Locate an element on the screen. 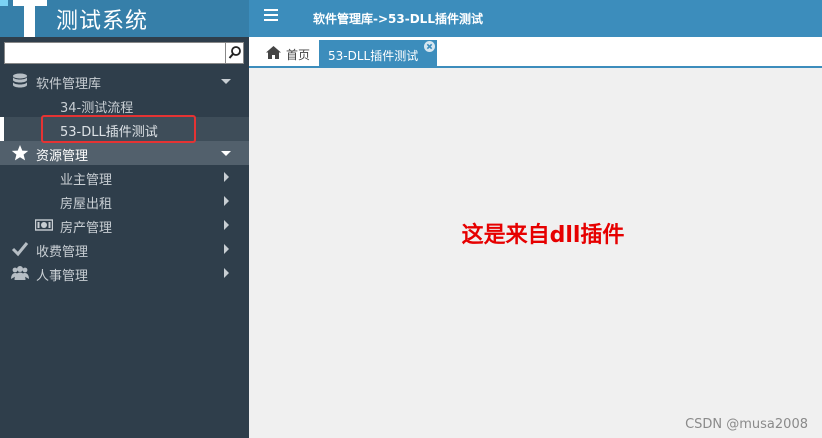 The height and width of the screenshot is (438, 822). money-icon is located at coordinates (44, 225).